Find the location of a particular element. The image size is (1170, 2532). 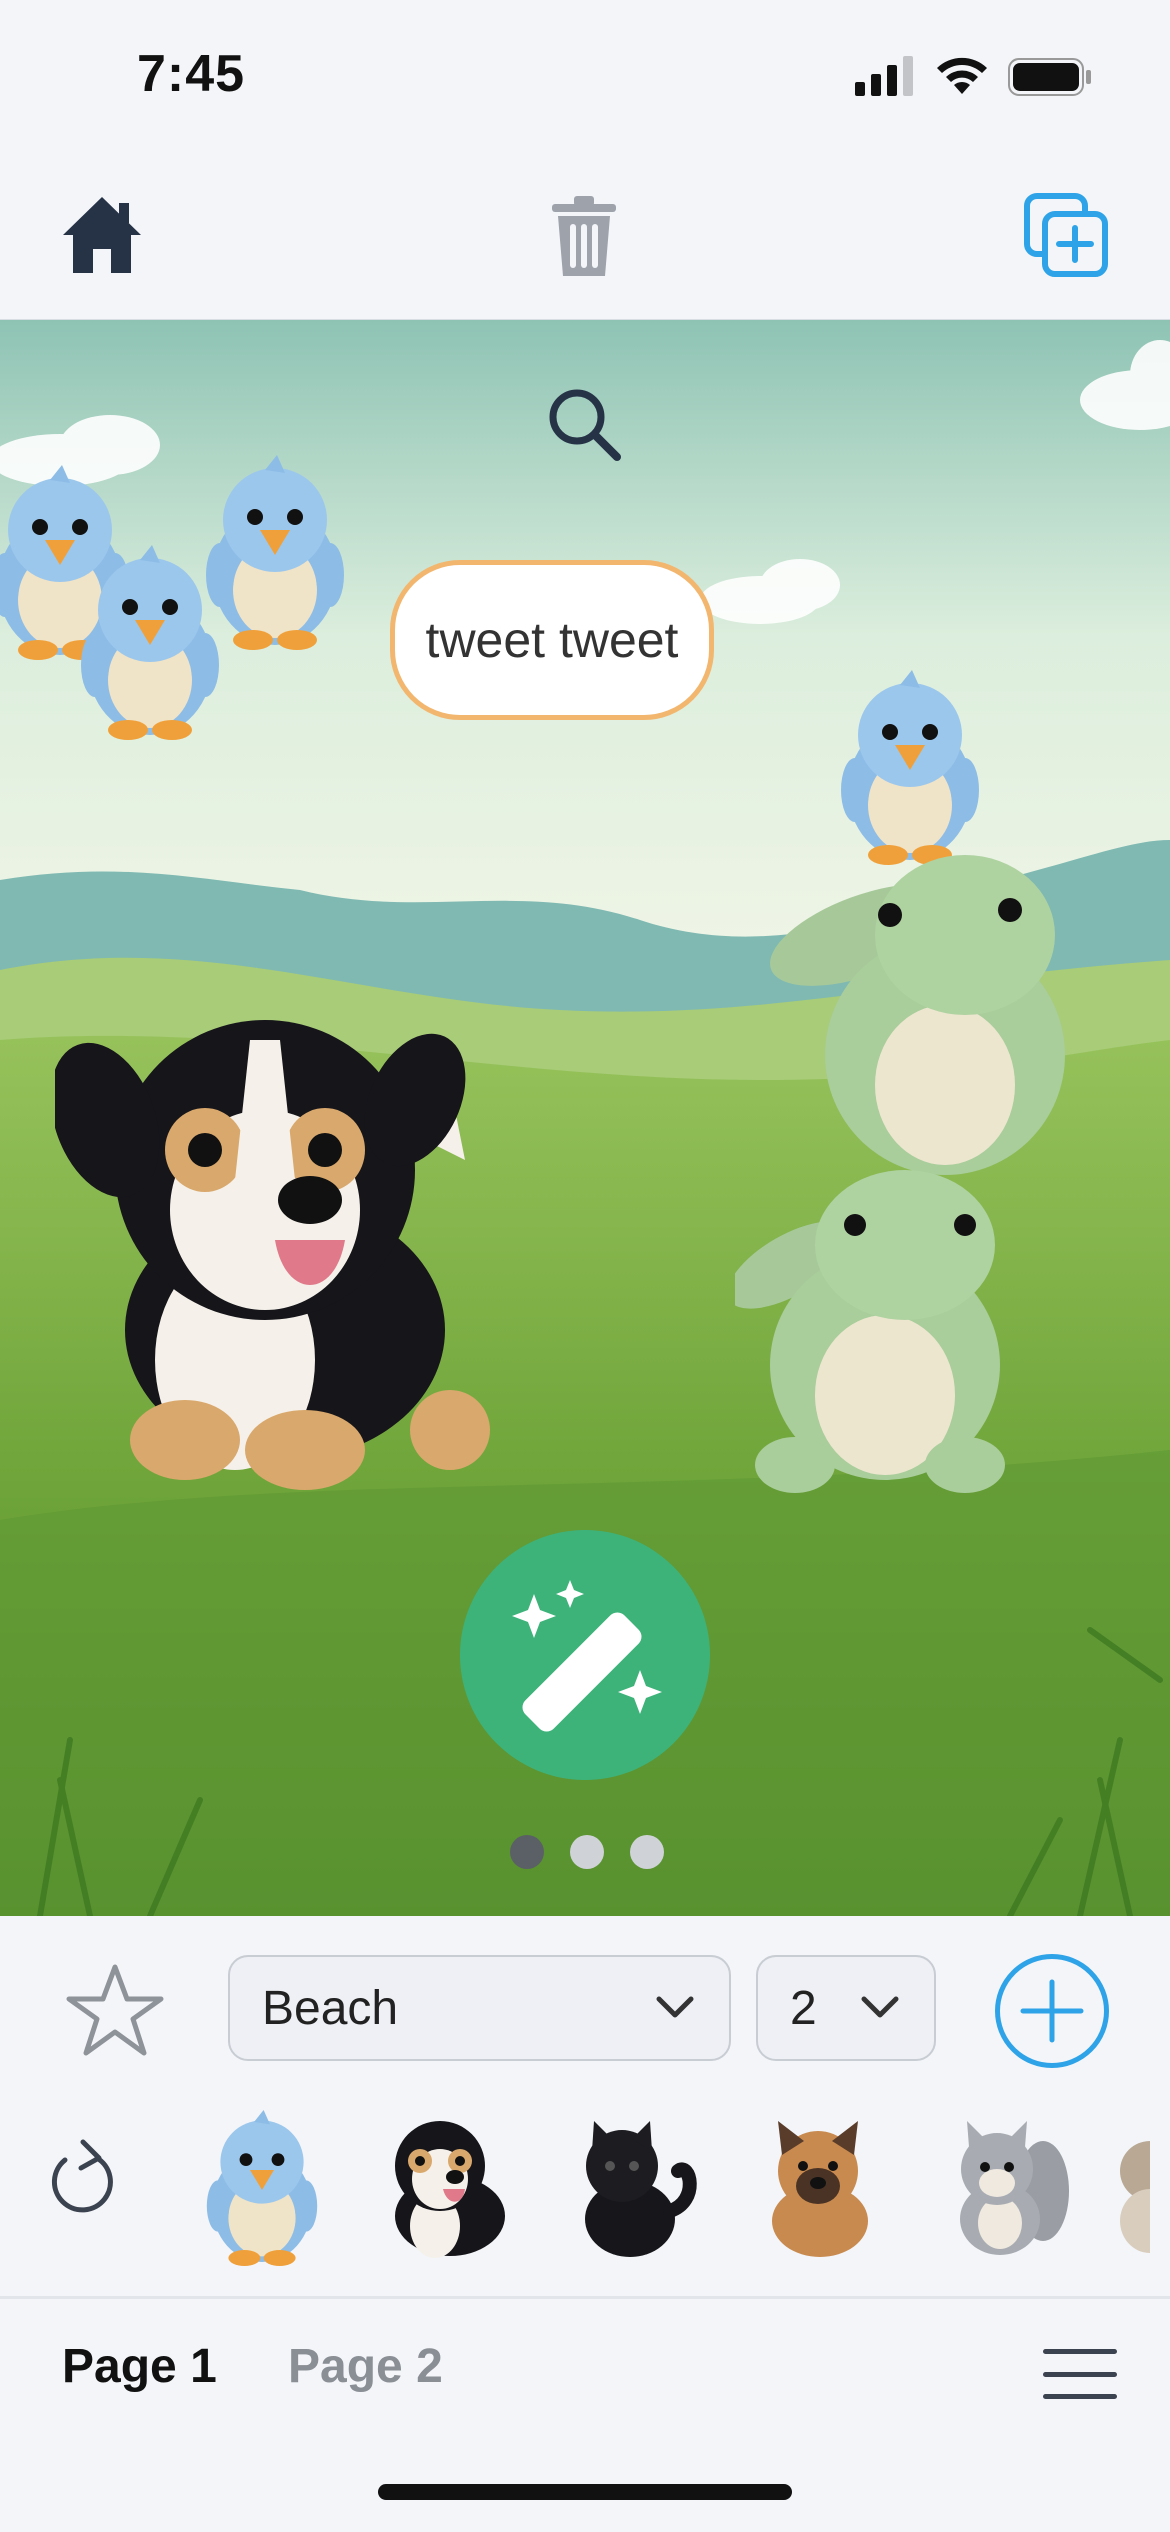

signal-icon is located at coordinates (884, 76).